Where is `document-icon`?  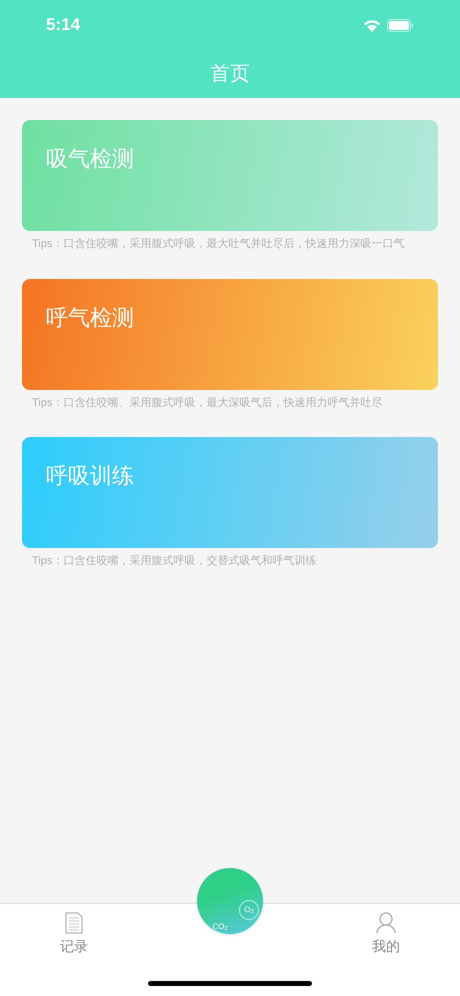
document-icon is located at coordinates (74, 923).